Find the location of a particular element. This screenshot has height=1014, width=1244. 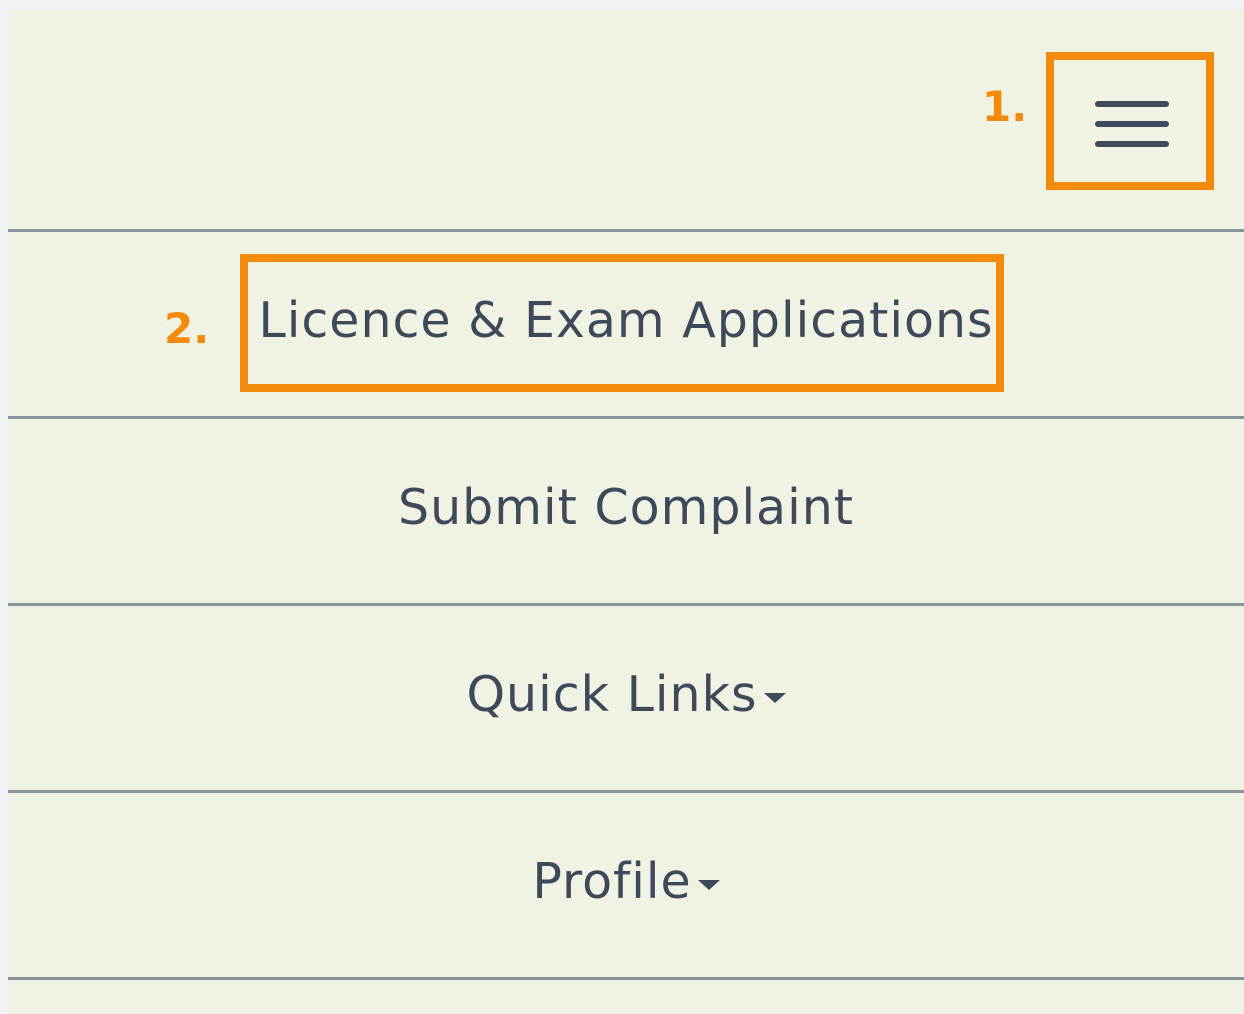

menu-item-submit-complaint: Submit Complaint is located at coordinates (626, 507).